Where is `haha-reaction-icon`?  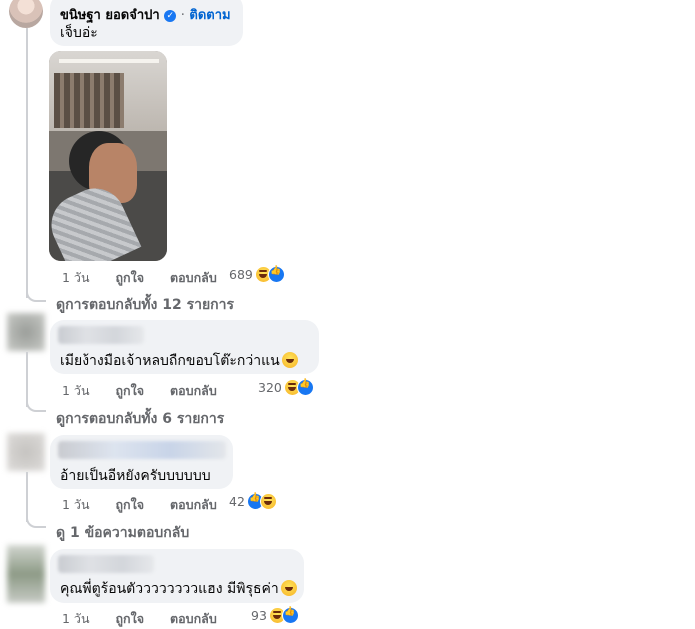
haha-reaction-icon is located at coordinates (268, 501).